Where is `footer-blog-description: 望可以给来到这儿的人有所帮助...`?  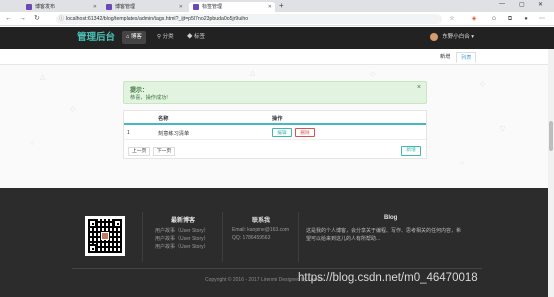
footer-blog-description: 望可以给来到这儿的人有所帮助... is located at coordinates (343, 239).